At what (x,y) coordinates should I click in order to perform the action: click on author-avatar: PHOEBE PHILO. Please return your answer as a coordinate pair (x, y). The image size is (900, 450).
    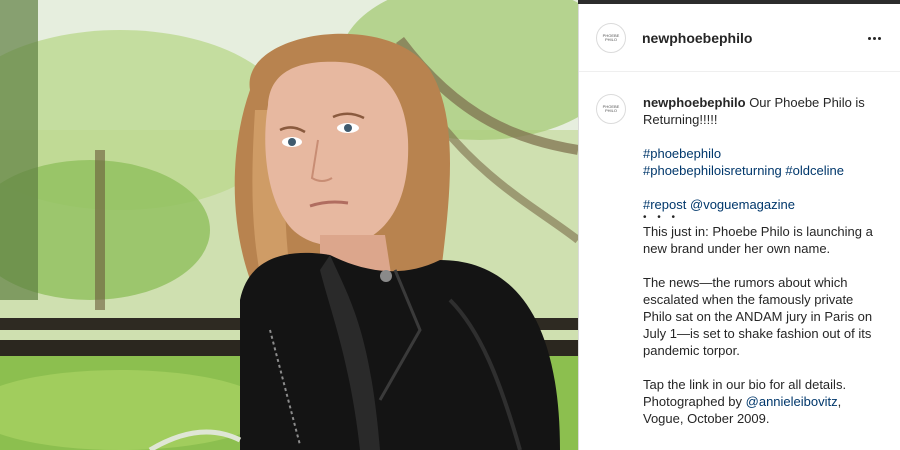
    Looking at the image, I should click on (611, 38).